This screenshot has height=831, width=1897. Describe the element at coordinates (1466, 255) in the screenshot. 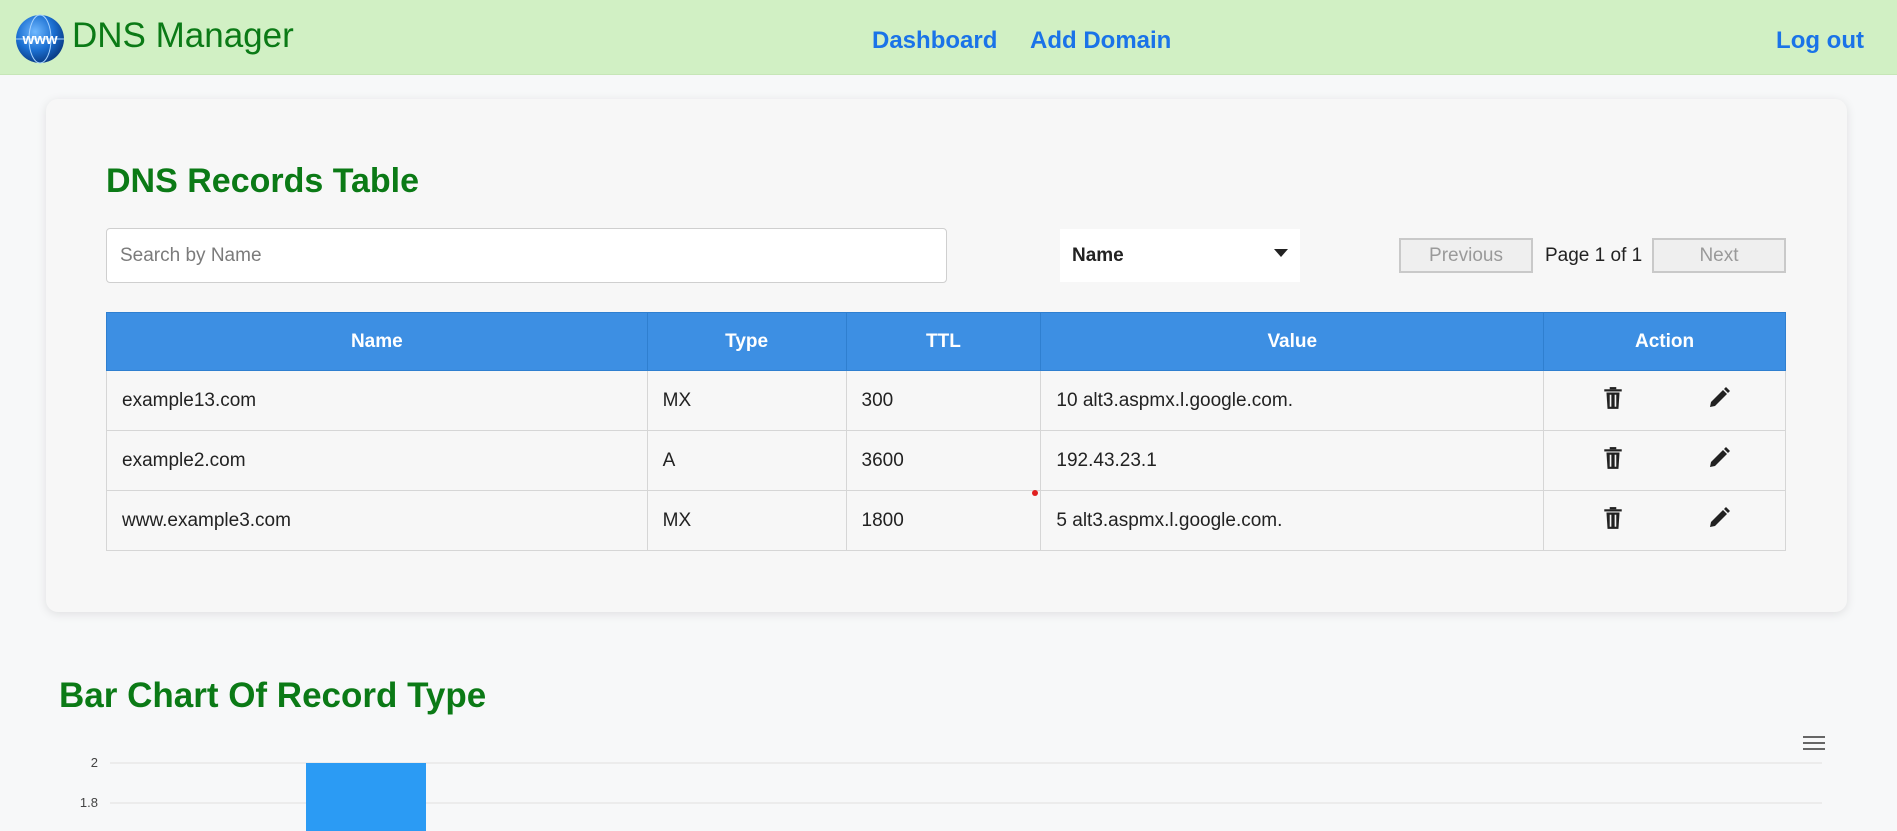

I see `previous-page-button: Previous` at that location.